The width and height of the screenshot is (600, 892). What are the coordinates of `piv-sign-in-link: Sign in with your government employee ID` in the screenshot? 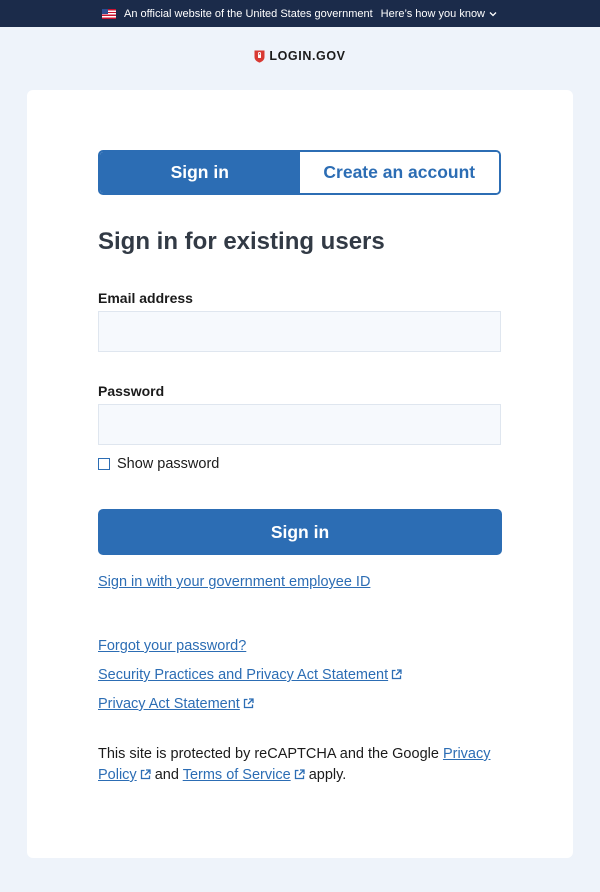 It's located at (234, 582).